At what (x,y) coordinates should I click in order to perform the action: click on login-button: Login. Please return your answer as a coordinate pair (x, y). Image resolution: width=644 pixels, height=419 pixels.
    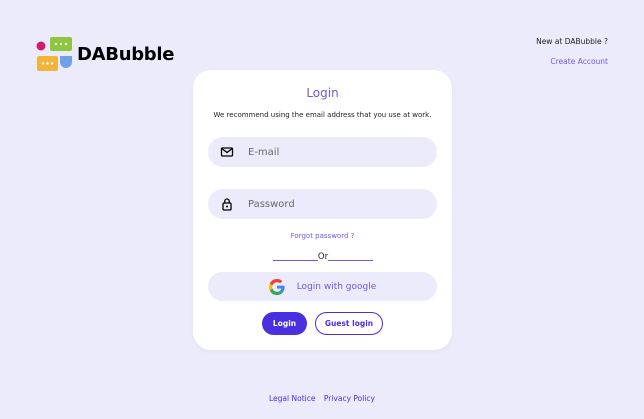
    Looking at the image, I should click on (284, 323).